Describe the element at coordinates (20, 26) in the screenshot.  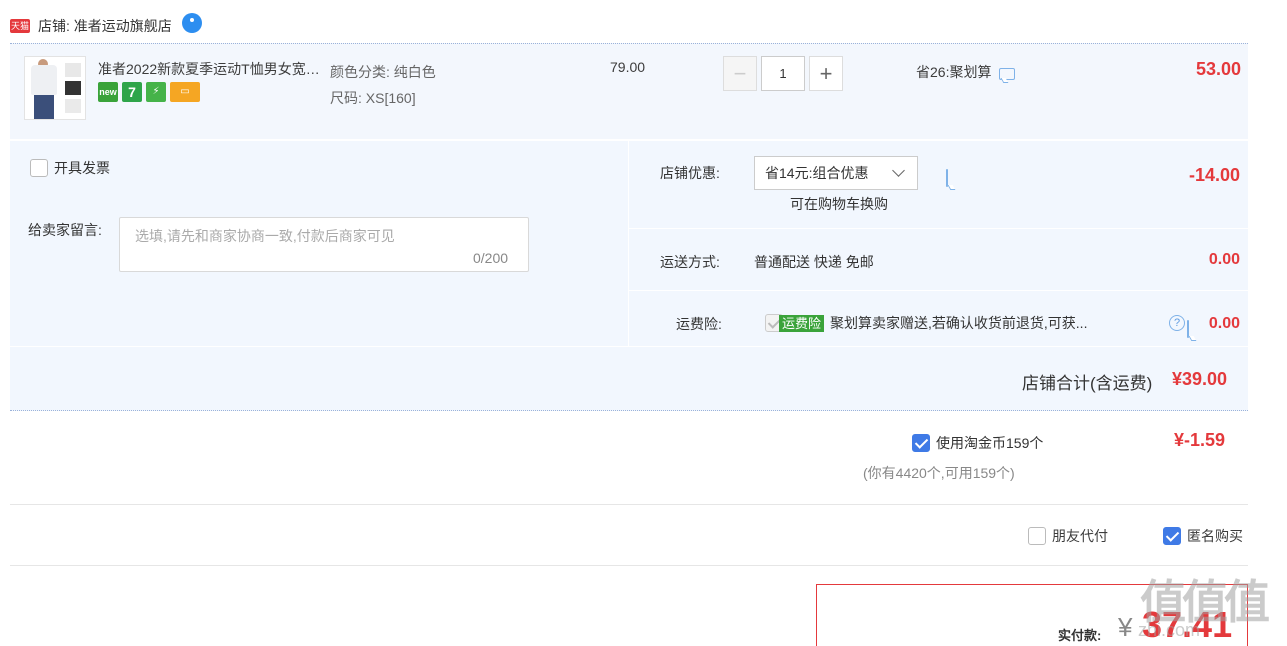
I see `tmall-icon: 天猫` at that location.